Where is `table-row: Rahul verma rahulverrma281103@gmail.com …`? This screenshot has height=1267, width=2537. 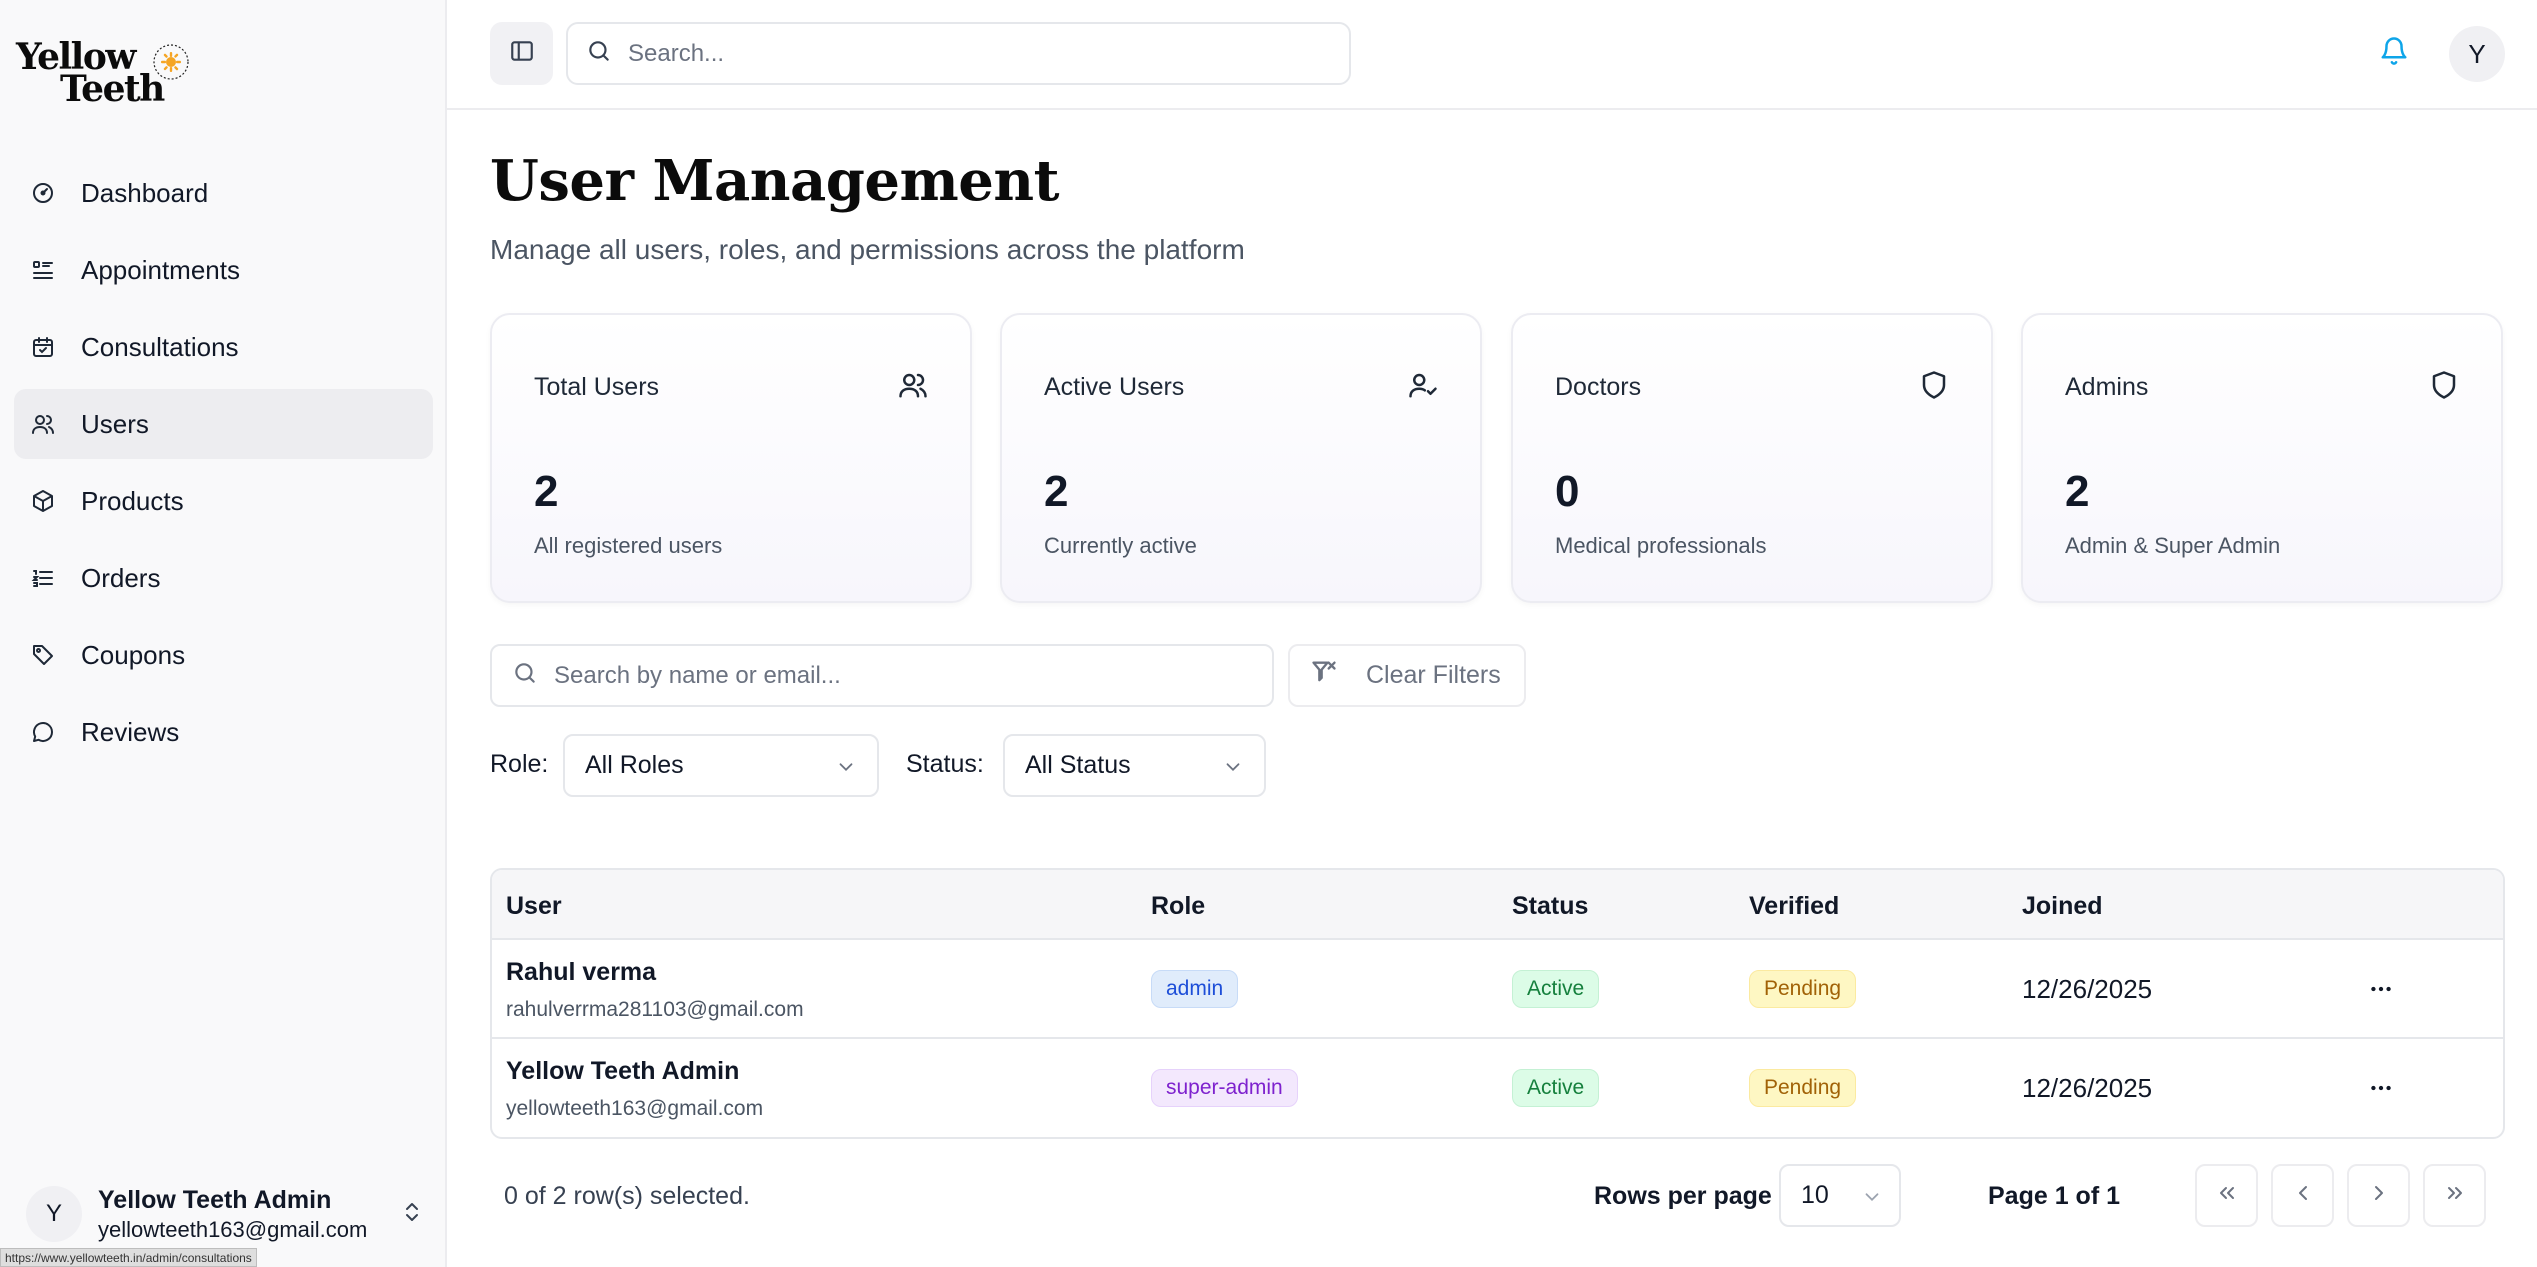 table-row: Rahul verma rahulverrma281103@gmail.com … is located at coordinates (1497, 989).